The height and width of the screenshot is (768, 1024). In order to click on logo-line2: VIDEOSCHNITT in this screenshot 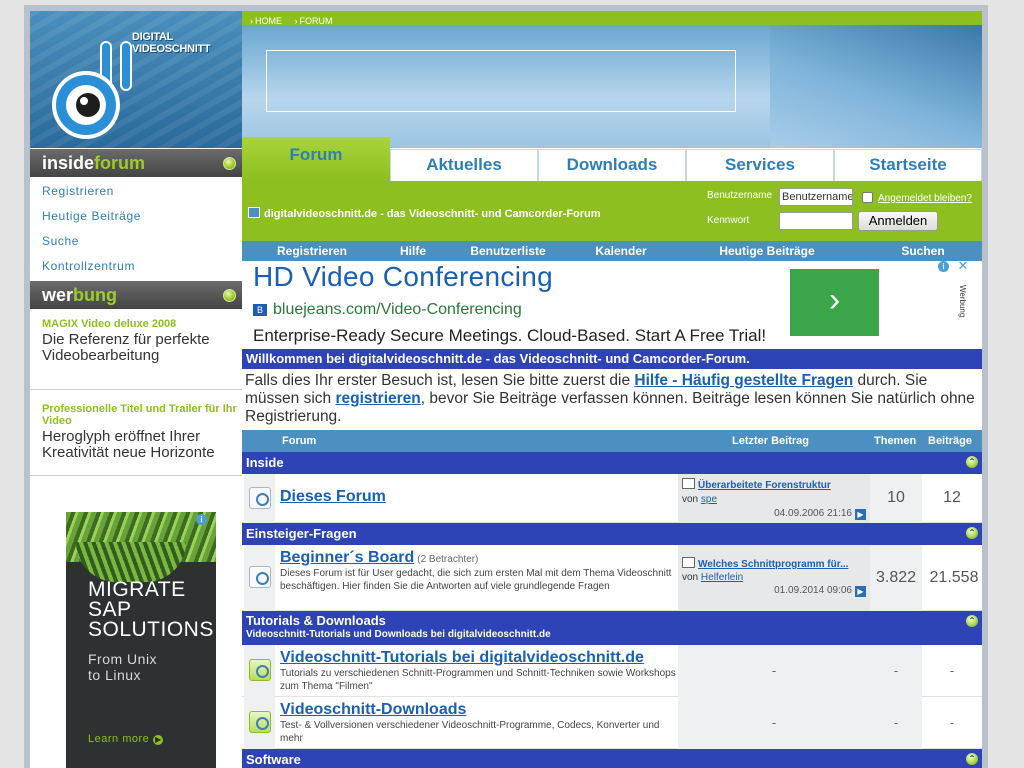, I will do `click(171, 49)`.